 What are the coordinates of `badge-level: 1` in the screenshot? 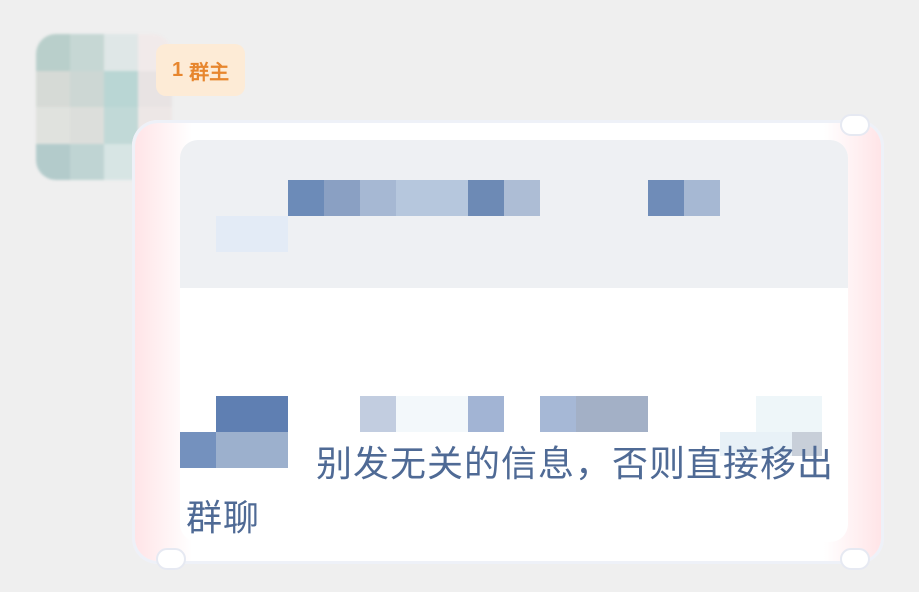 It's located at (178, 69).